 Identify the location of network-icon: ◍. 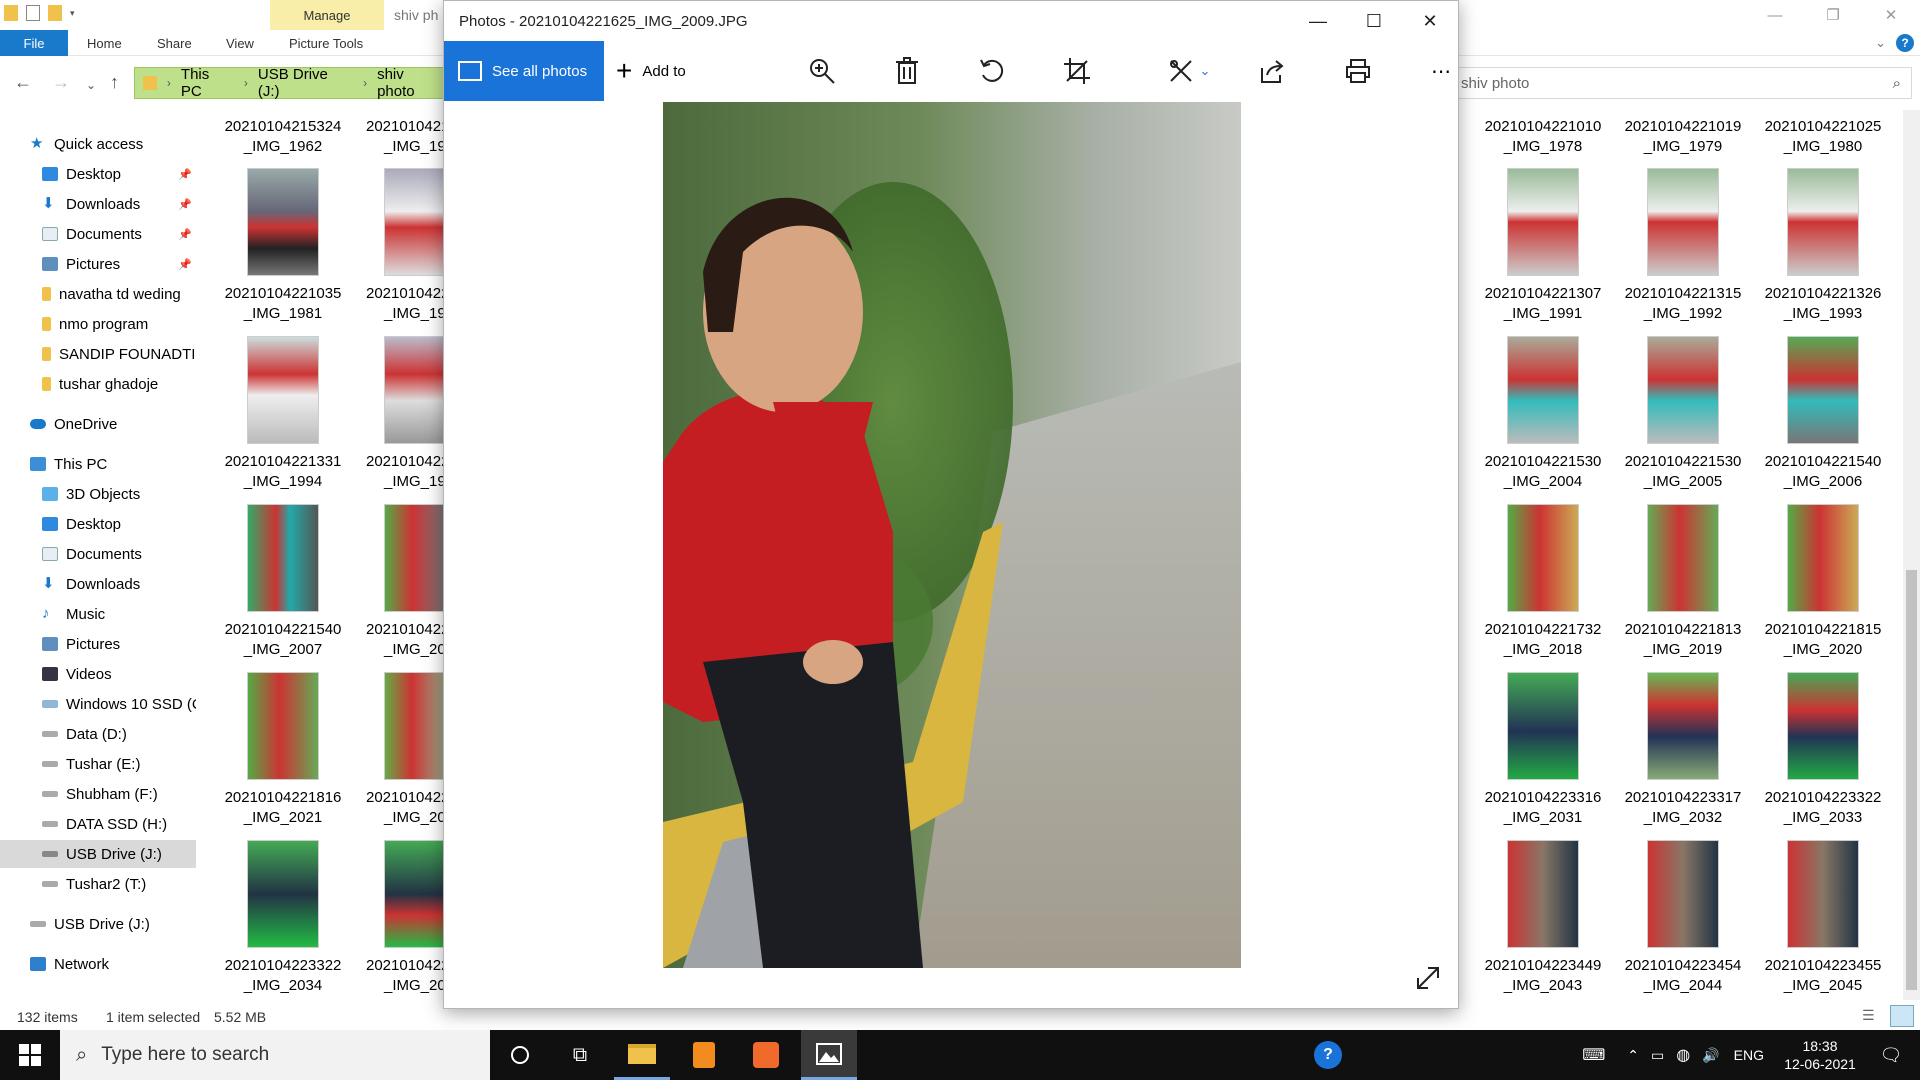
(1683, 1055).